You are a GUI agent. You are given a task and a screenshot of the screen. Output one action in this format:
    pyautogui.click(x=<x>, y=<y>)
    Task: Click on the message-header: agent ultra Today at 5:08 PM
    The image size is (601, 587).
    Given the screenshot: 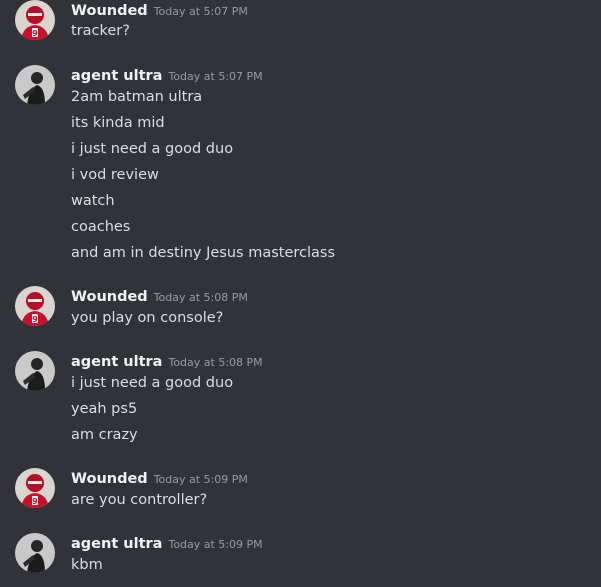 What is the action you would take?
    pyautogui.click(x=167, y=362)
    